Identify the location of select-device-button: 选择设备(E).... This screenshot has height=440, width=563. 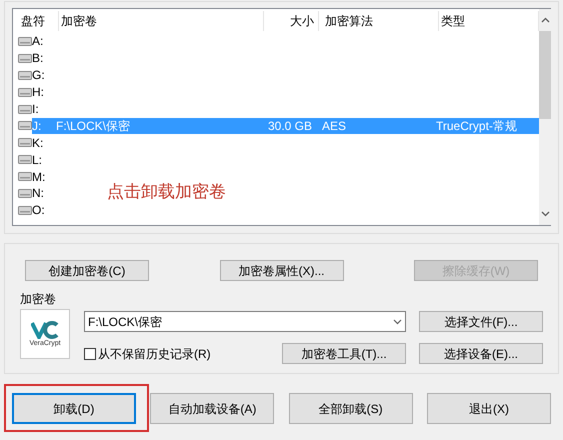
(481, 353).